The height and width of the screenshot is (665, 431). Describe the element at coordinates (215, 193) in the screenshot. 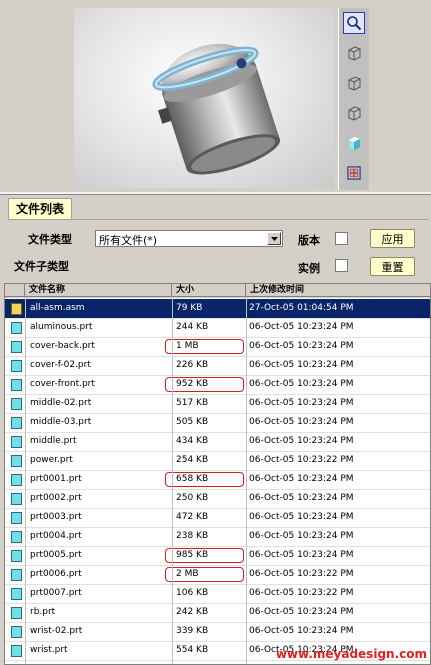

I see `separator` at that location.